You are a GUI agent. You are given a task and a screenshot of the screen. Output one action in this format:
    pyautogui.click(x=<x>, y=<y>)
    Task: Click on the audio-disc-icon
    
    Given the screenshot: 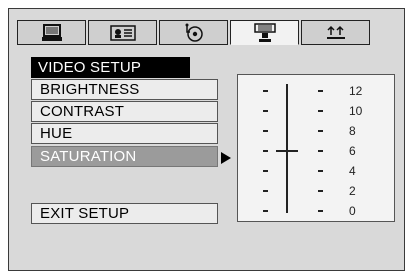 What is the action you would take?
    pyautogui.click(x=194, y=32)
    